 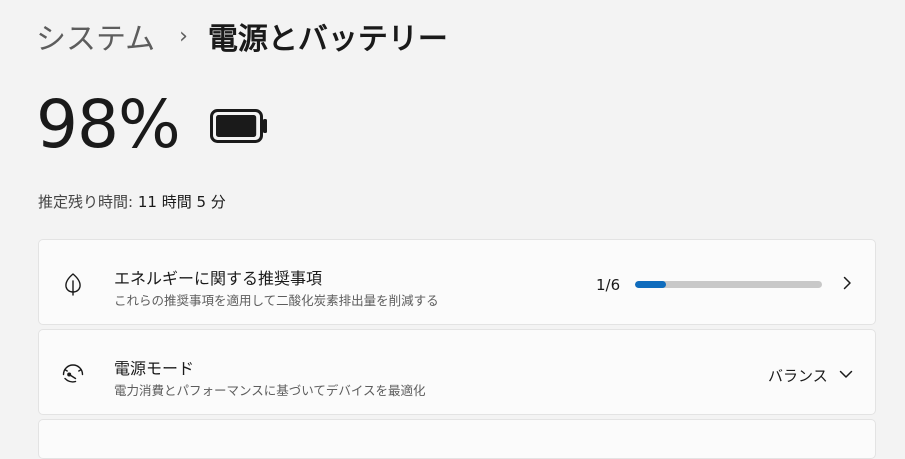 What do you see at coordinates (846, 374) in the screenshot?
I see `chevron-down-icon` at bounding box center [846, 374].